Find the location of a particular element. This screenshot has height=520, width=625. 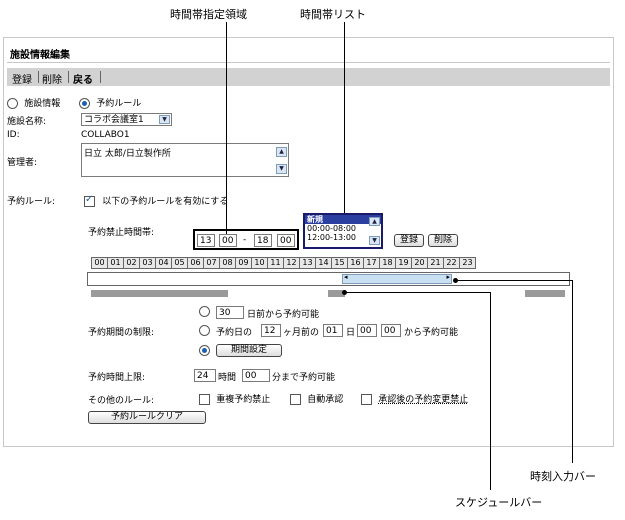

period-month-input: 12 is located at coordinates (271, 330).